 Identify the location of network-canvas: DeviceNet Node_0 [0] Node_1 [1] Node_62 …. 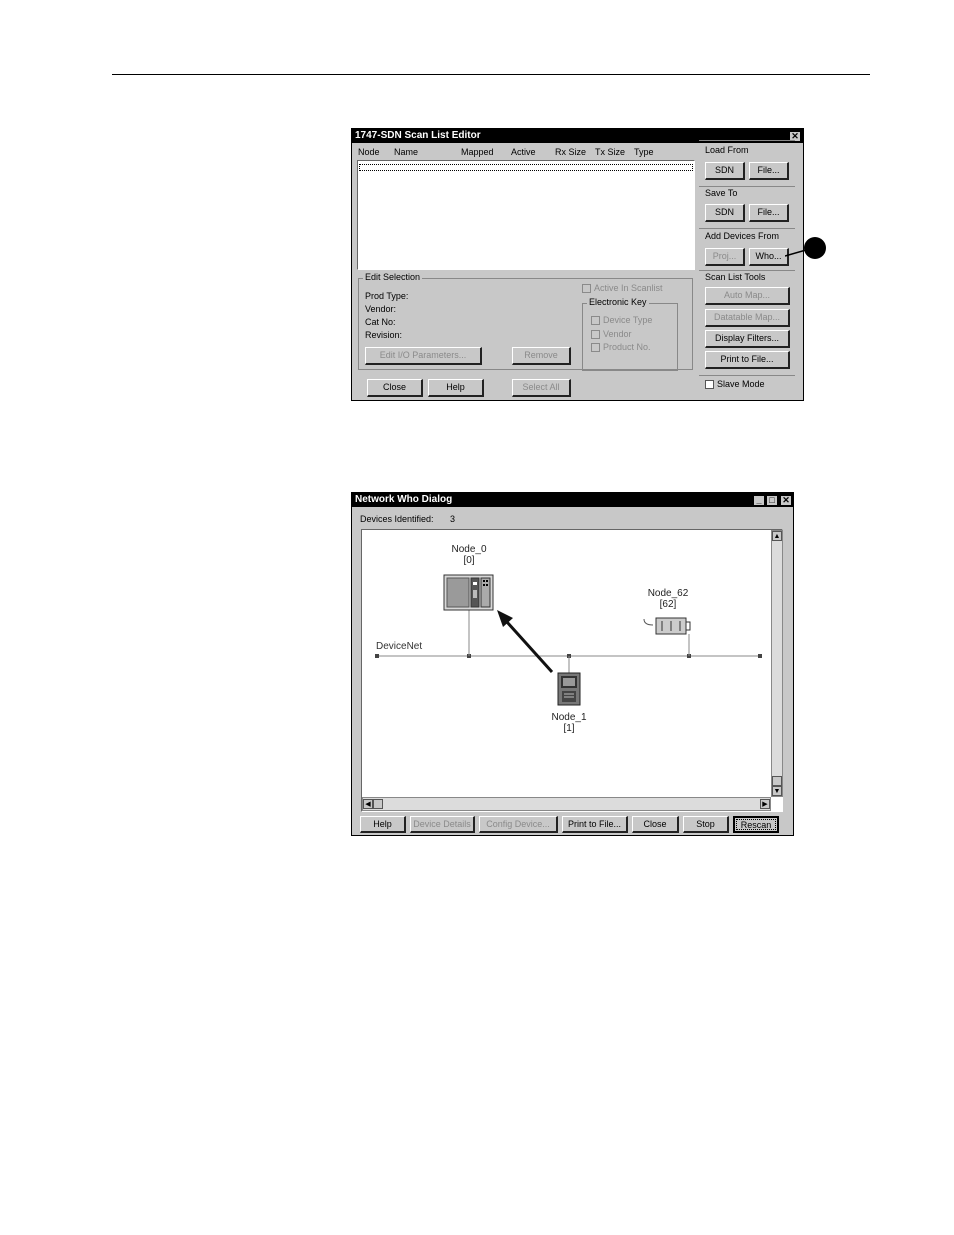
(572, 670).